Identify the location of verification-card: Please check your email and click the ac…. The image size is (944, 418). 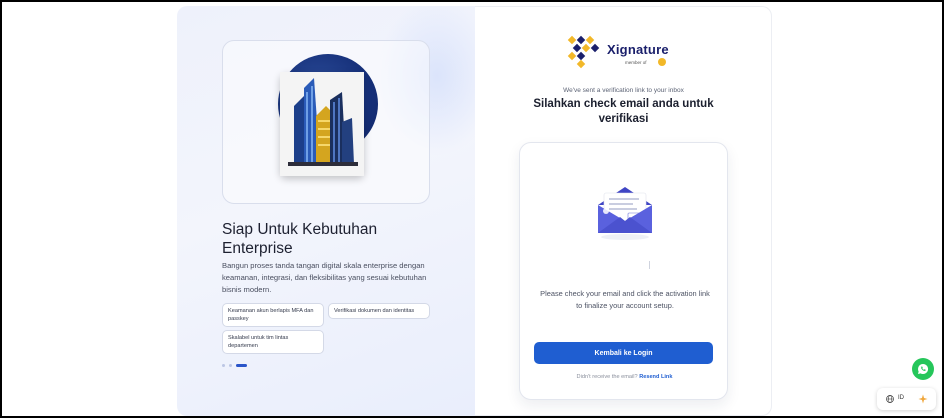
(623, 271).